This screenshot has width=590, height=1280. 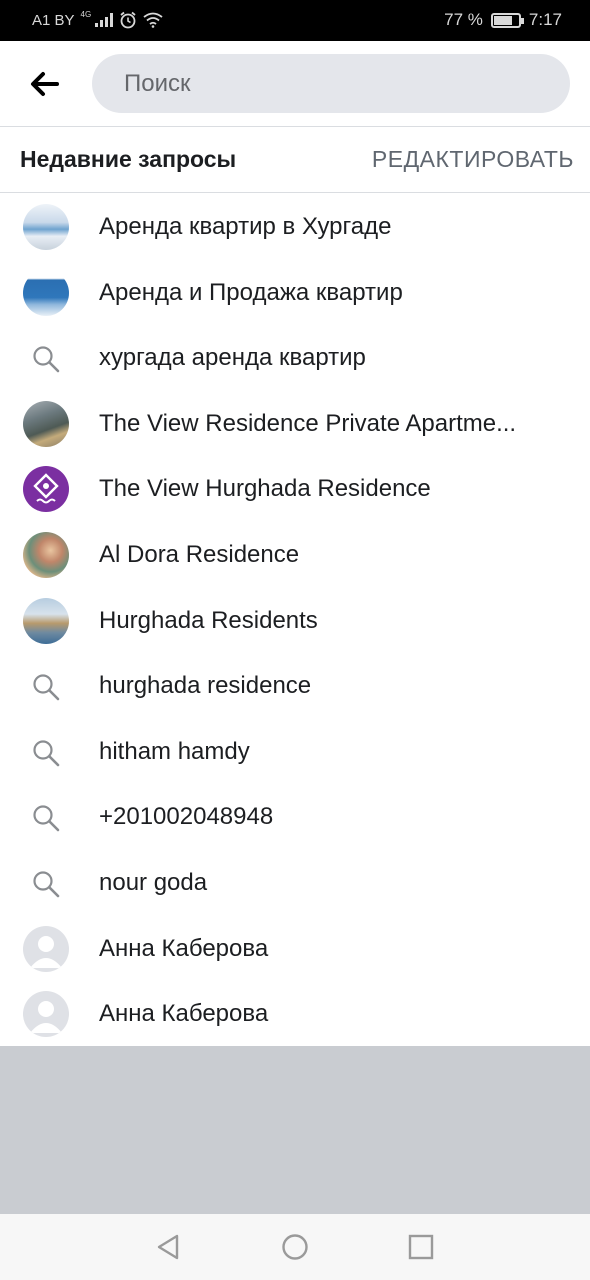 What do you see at coordinates (199, 554) in the screenshot?
I see `list-item-label: Al Dora Residence` at bounding box center [199, 554].